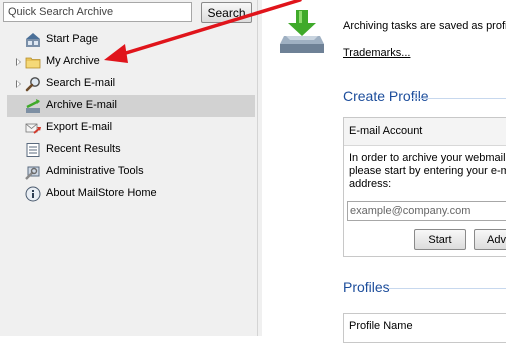 The height and width of the screenshot is (343, 506). What do you see at coordinates (425, 132) in the screenshot?
I see `email-account-header: E-mail Account` at bounding box center [425, 132].